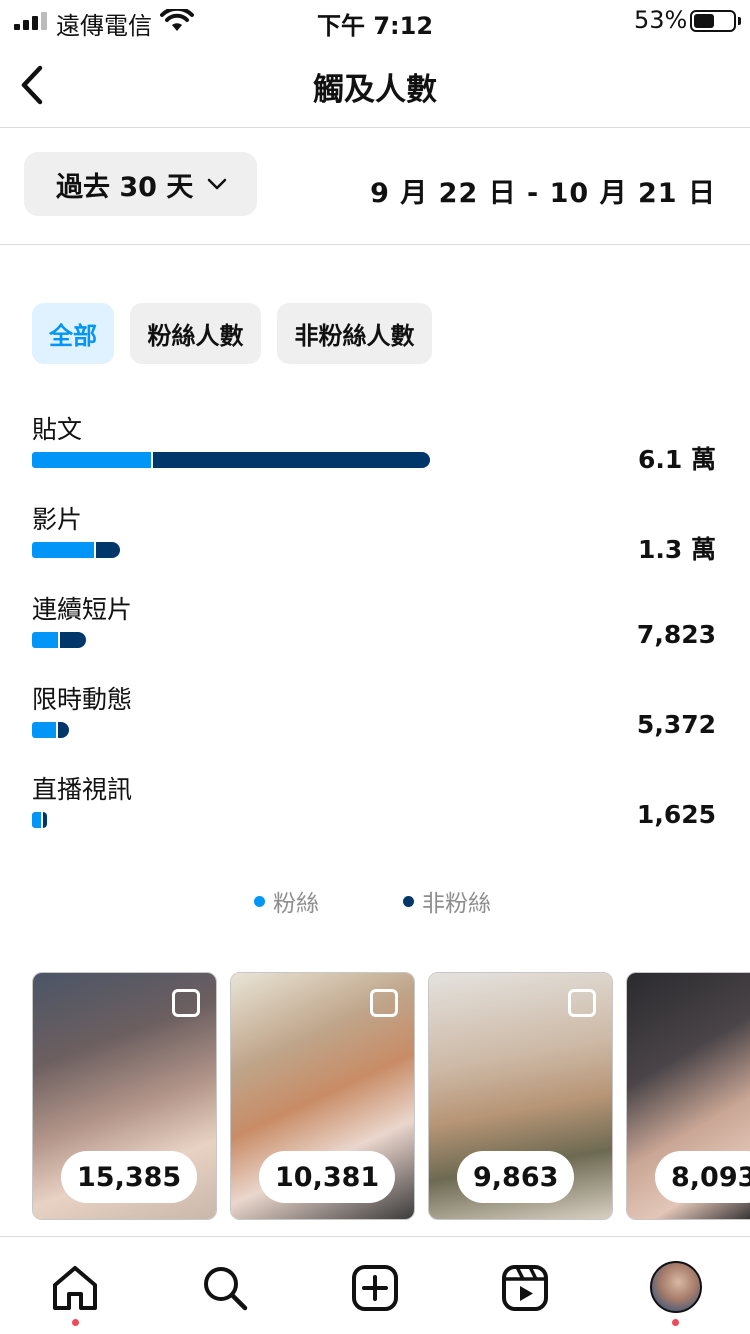  What do you see at coordinates (375, 1288) in the screenshot?
I see `create-icon` at bounding box center [375, 1288].